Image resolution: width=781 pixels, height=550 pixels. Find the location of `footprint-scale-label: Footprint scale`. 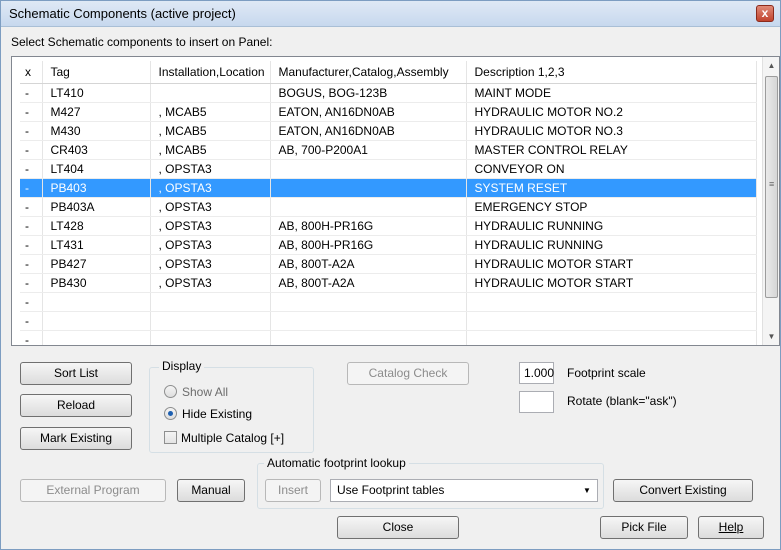

footprint-scale-label: Footprint scale is located at coordinates (606, 373).